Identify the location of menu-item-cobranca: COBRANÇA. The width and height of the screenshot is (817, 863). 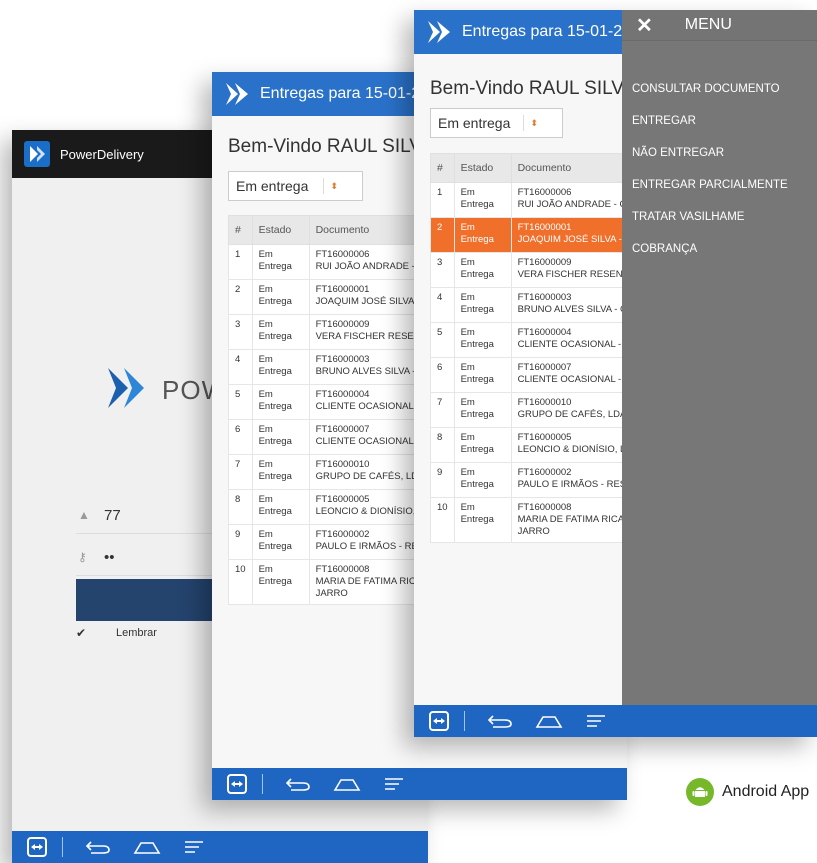
(719, 249).